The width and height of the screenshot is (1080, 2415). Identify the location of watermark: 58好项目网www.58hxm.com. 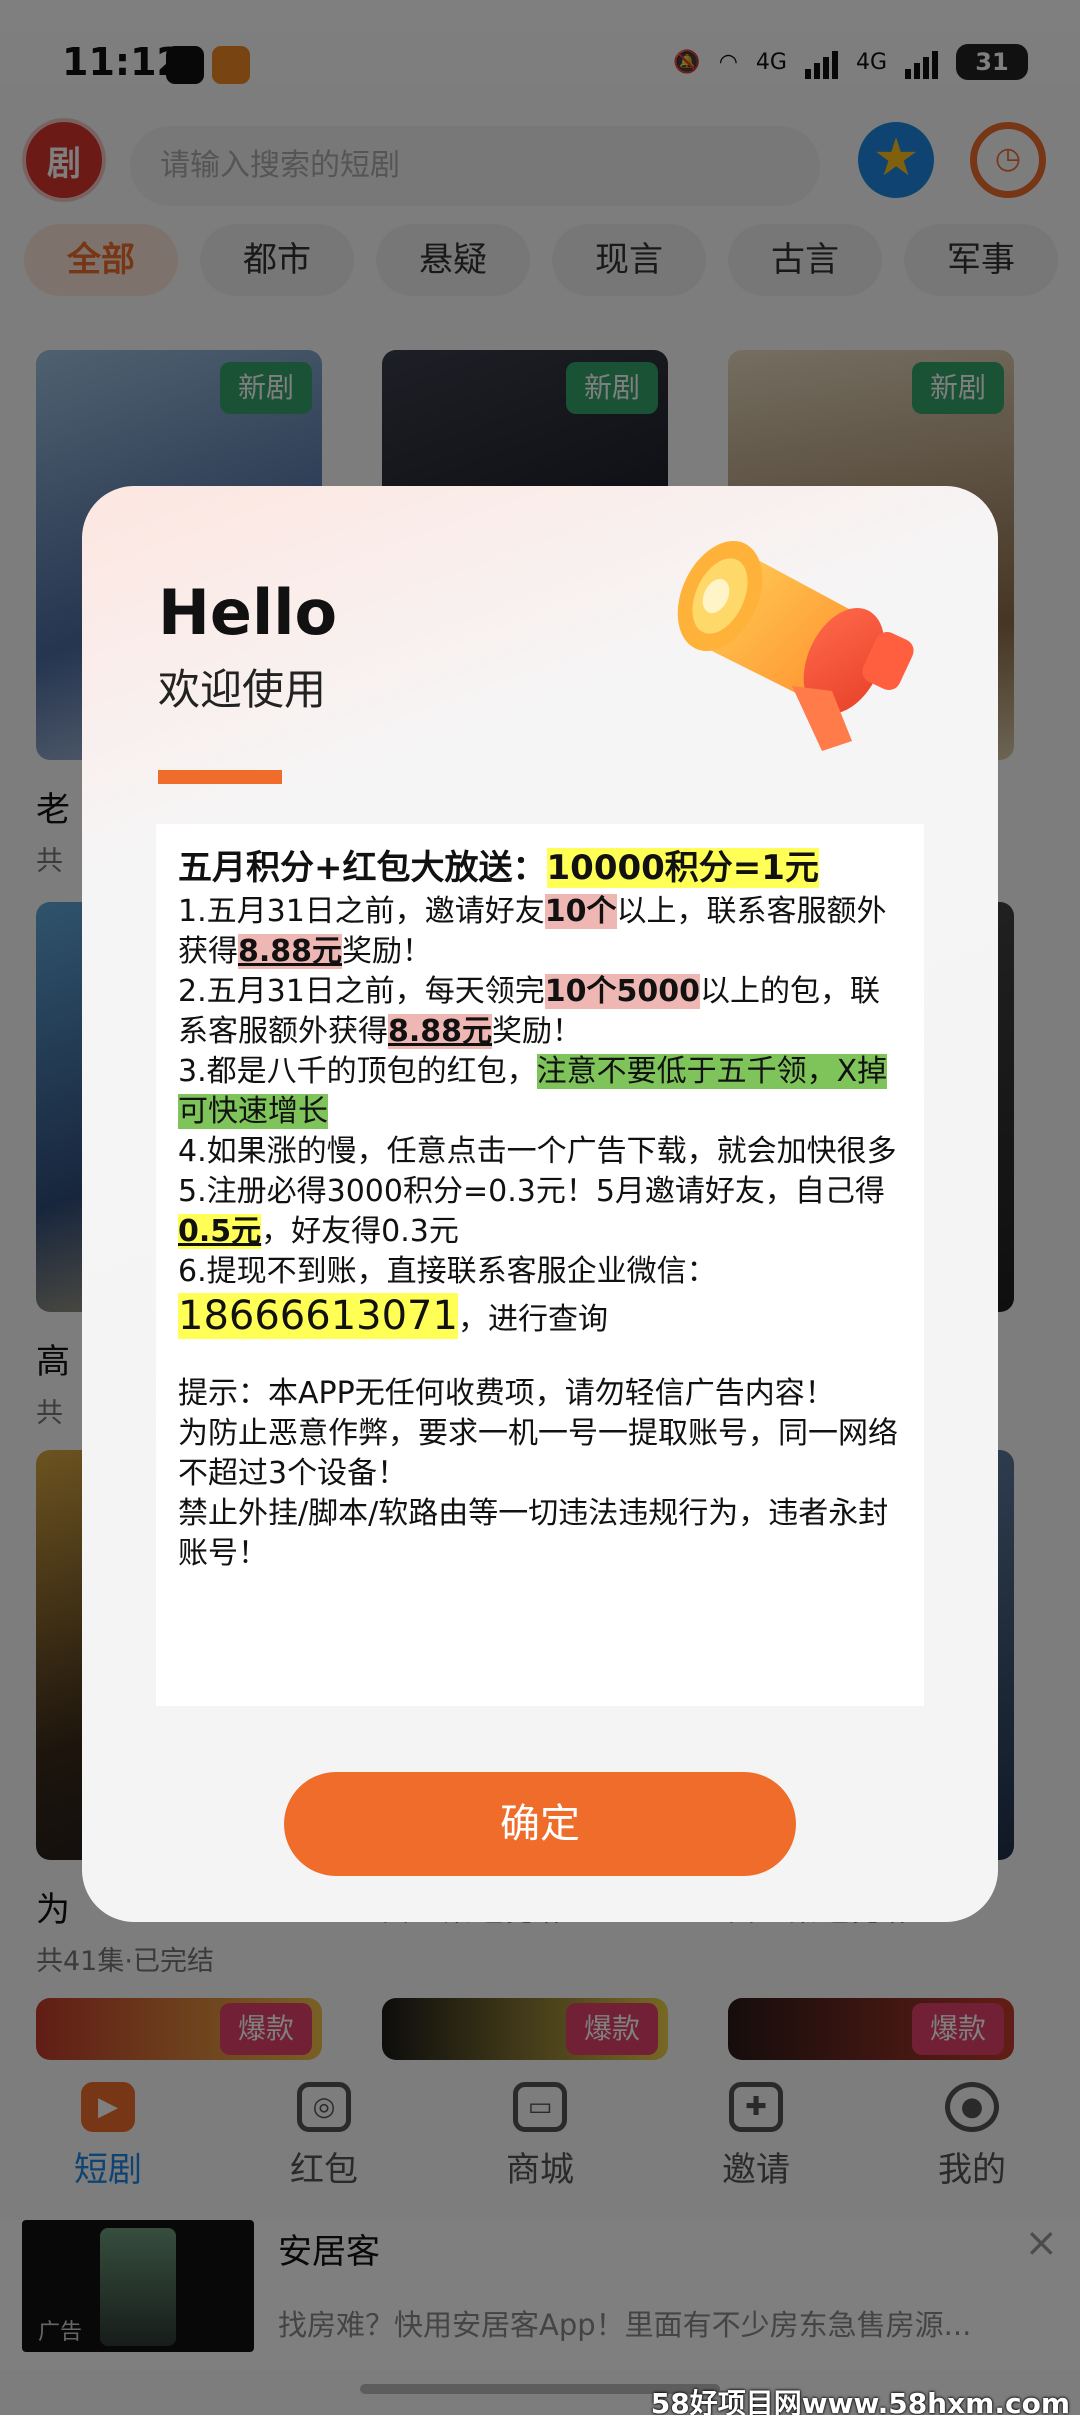
(860, 2401).